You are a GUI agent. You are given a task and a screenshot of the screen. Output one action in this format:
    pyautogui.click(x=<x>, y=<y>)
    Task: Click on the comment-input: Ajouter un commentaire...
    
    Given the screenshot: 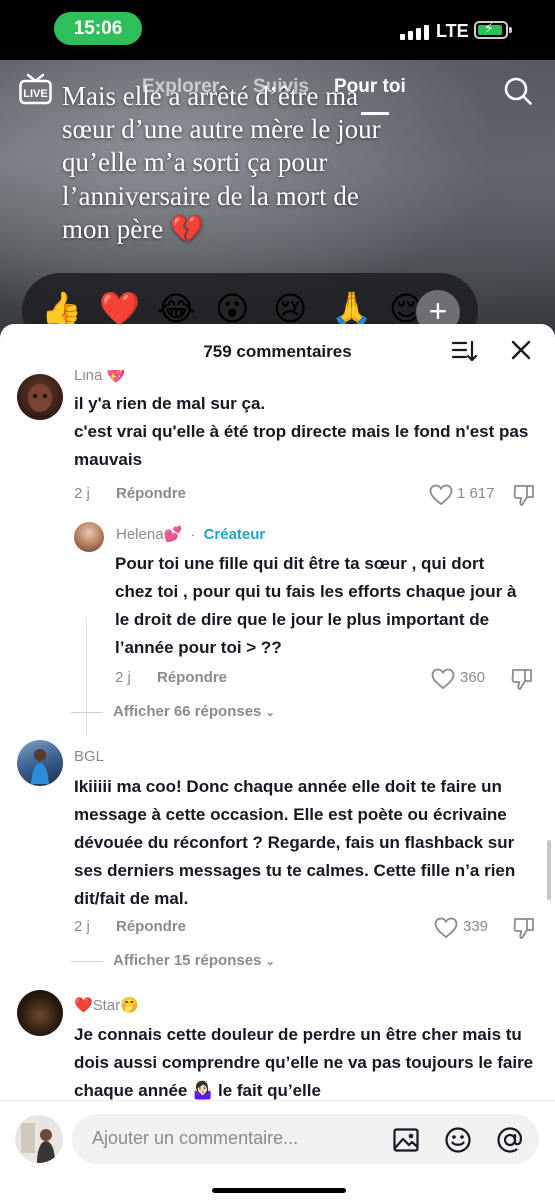 What is the action you would take?
    pyautogui.click(x=305, y=1139)
    